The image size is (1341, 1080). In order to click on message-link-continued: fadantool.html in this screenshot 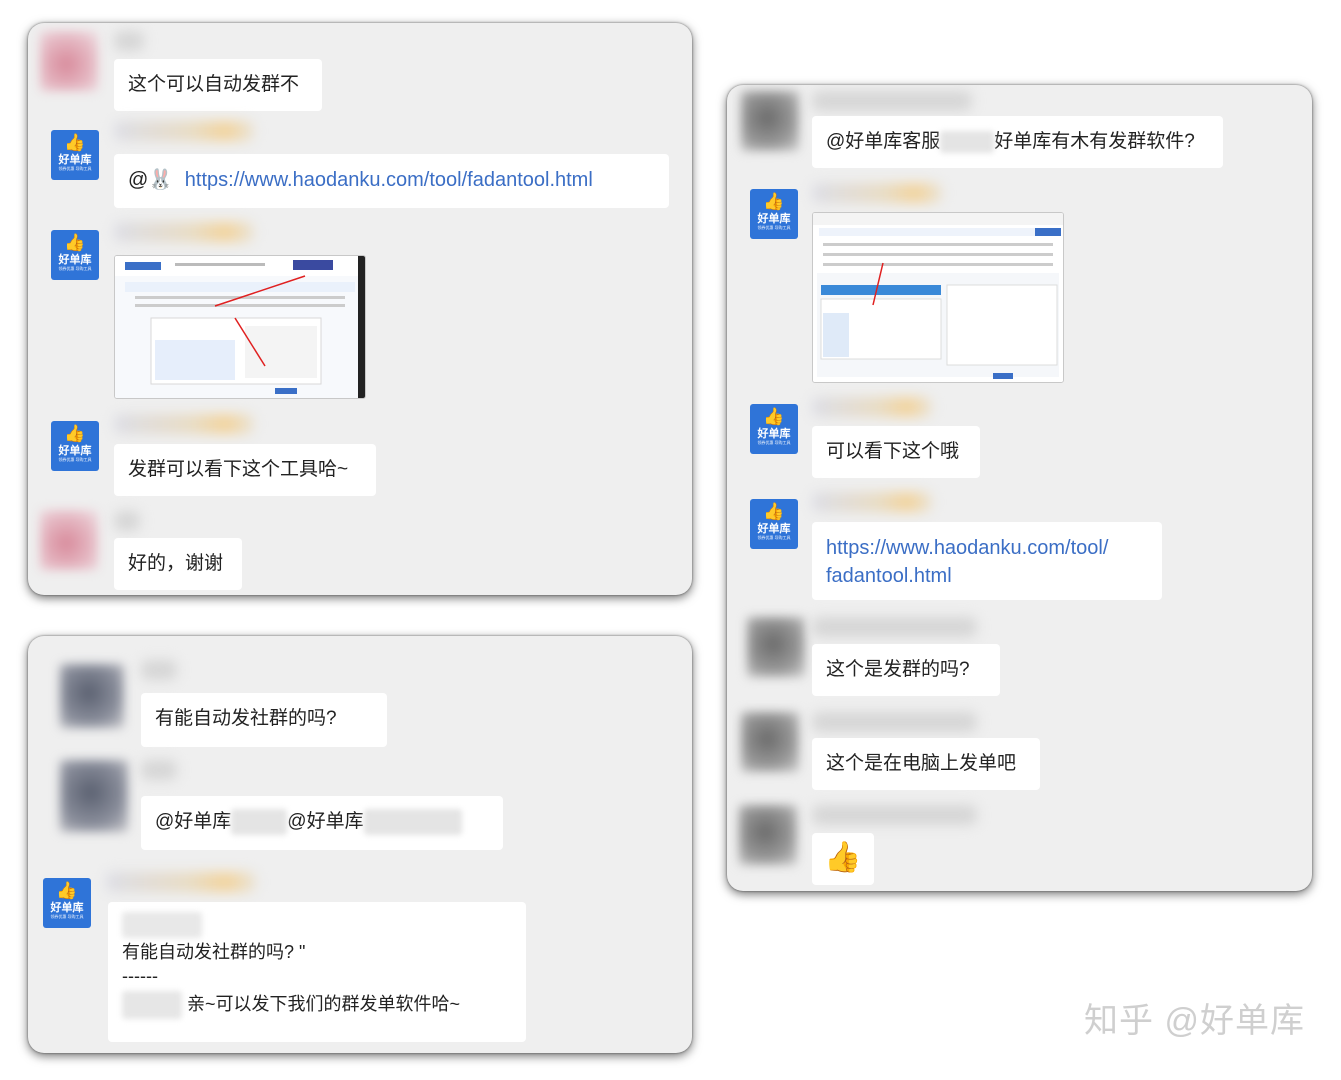, I will do `click(987, 576)`.